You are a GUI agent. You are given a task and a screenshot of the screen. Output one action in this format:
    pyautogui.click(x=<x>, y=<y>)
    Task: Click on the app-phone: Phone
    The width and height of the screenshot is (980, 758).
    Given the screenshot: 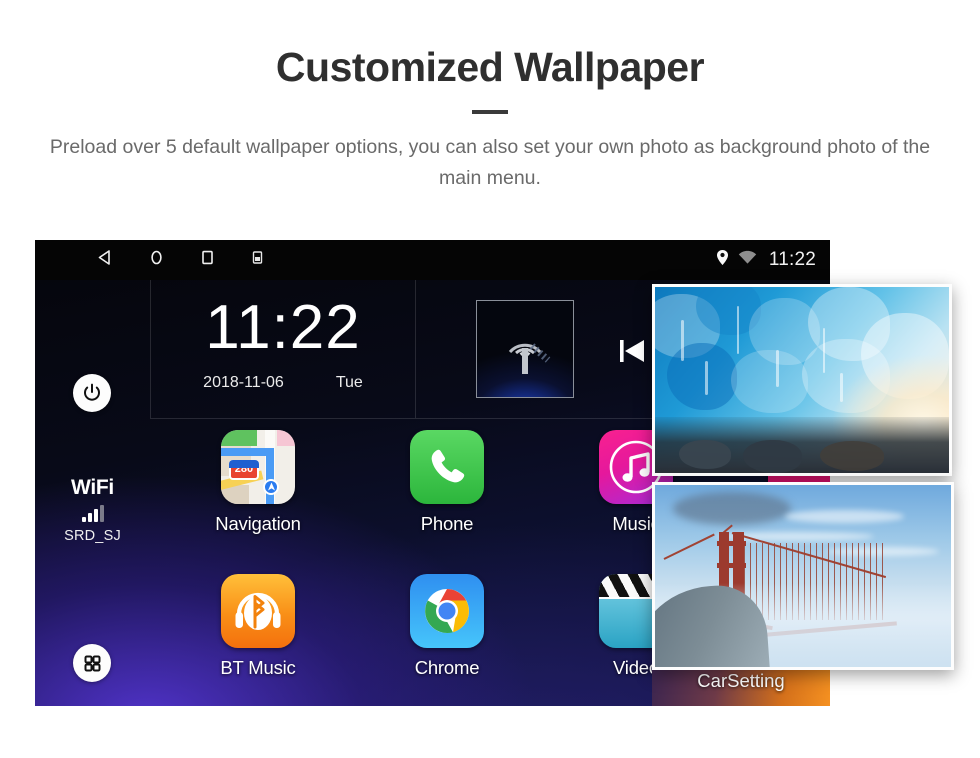 What is the action you would take?
    pyautogui.click(x=447, y=482)
    